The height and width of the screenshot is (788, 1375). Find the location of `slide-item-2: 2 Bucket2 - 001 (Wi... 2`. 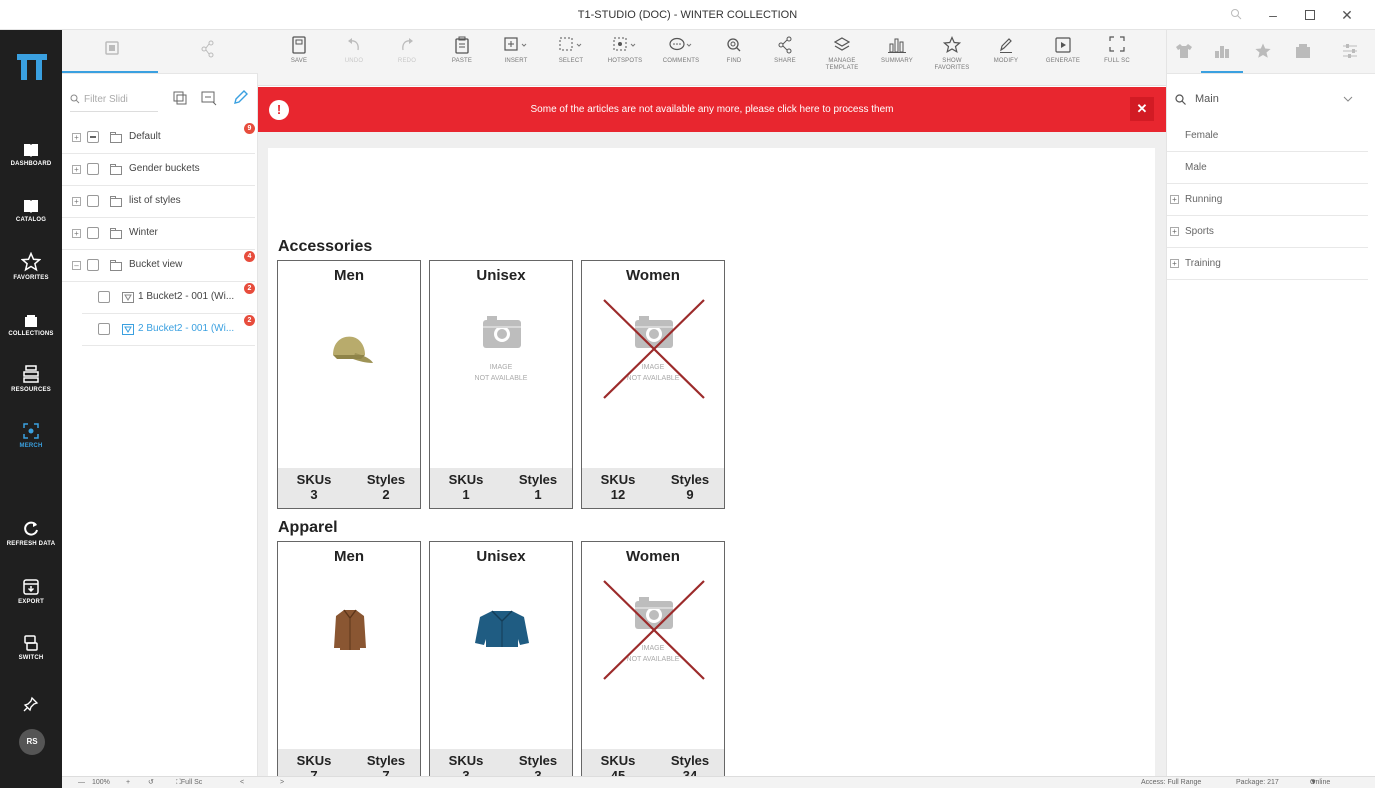

slide-item-2: 2 Bucket2 - 001 (Wi... 2 is located at coordinates (168, 330).